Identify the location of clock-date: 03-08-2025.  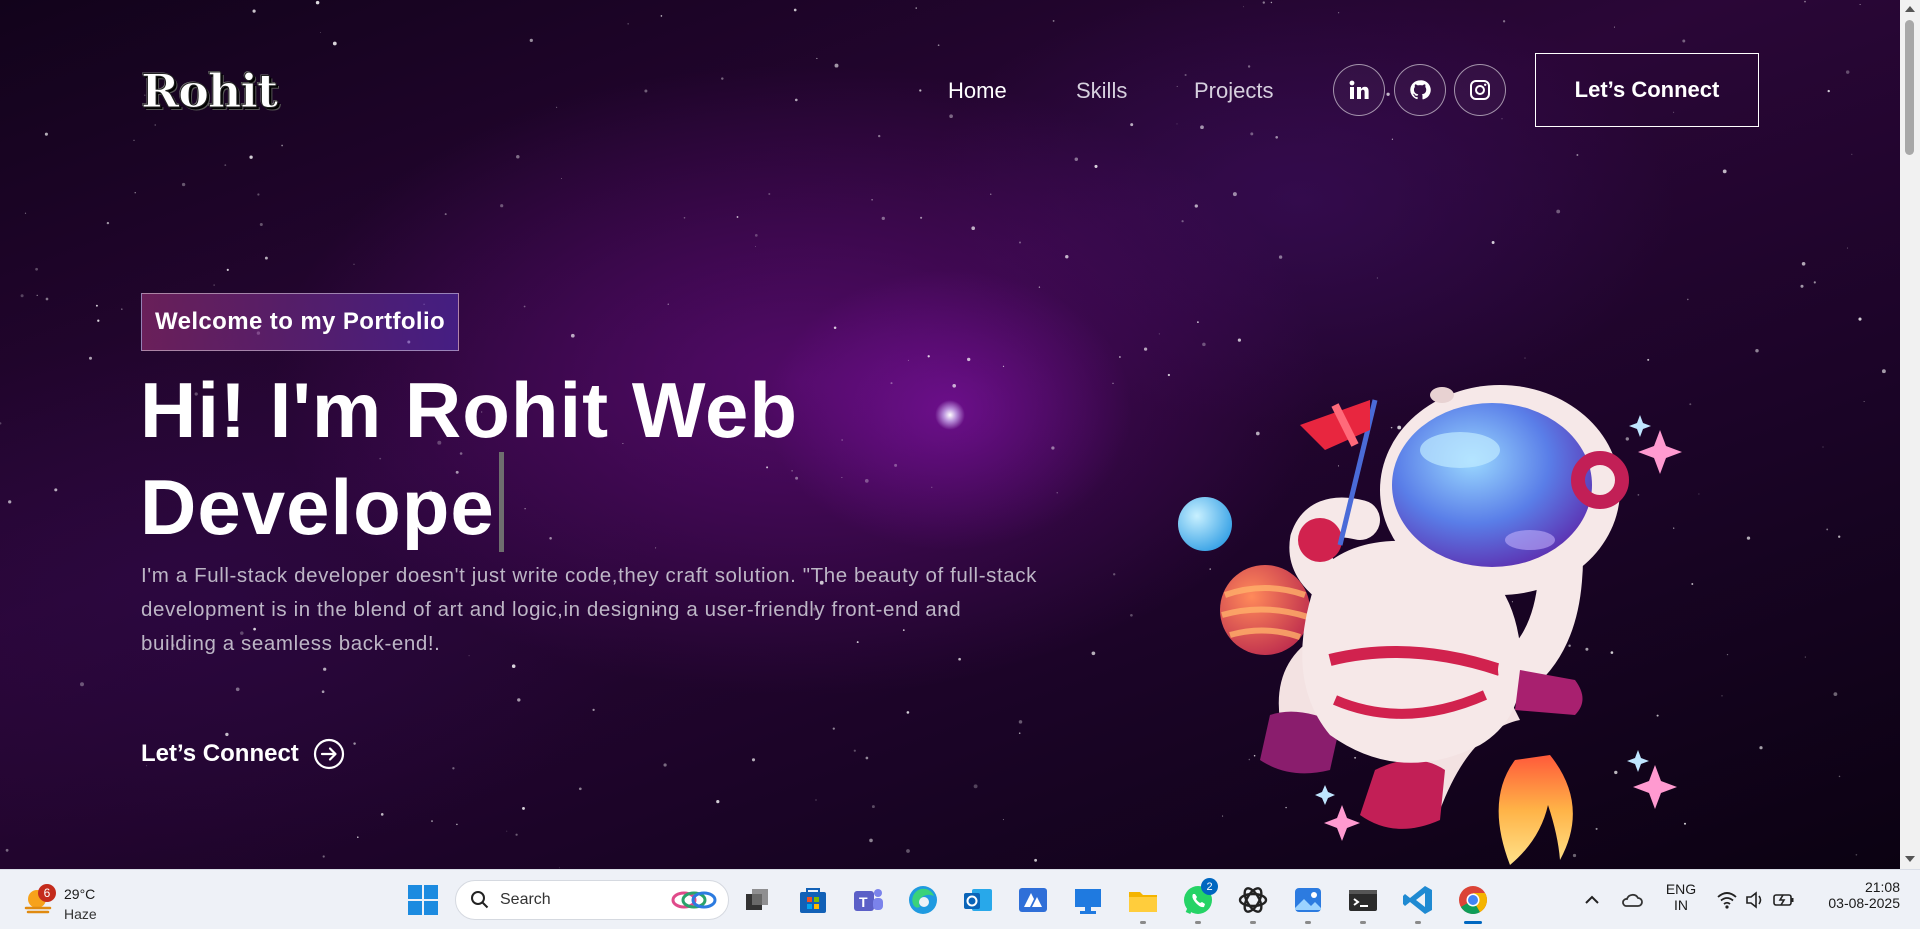
(1864, 903).